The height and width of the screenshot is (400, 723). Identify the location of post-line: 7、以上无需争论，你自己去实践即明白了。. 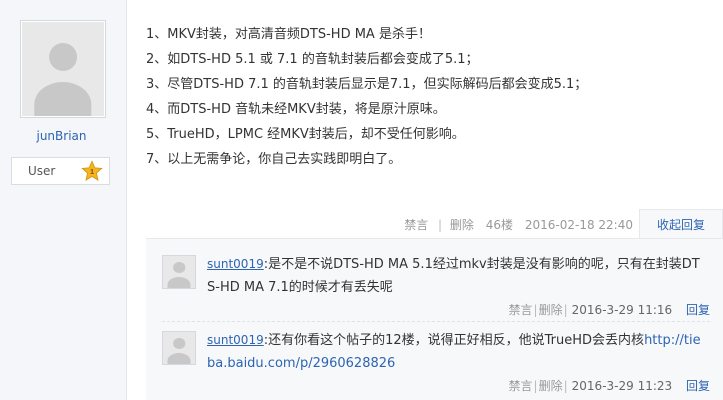
(274, 159).